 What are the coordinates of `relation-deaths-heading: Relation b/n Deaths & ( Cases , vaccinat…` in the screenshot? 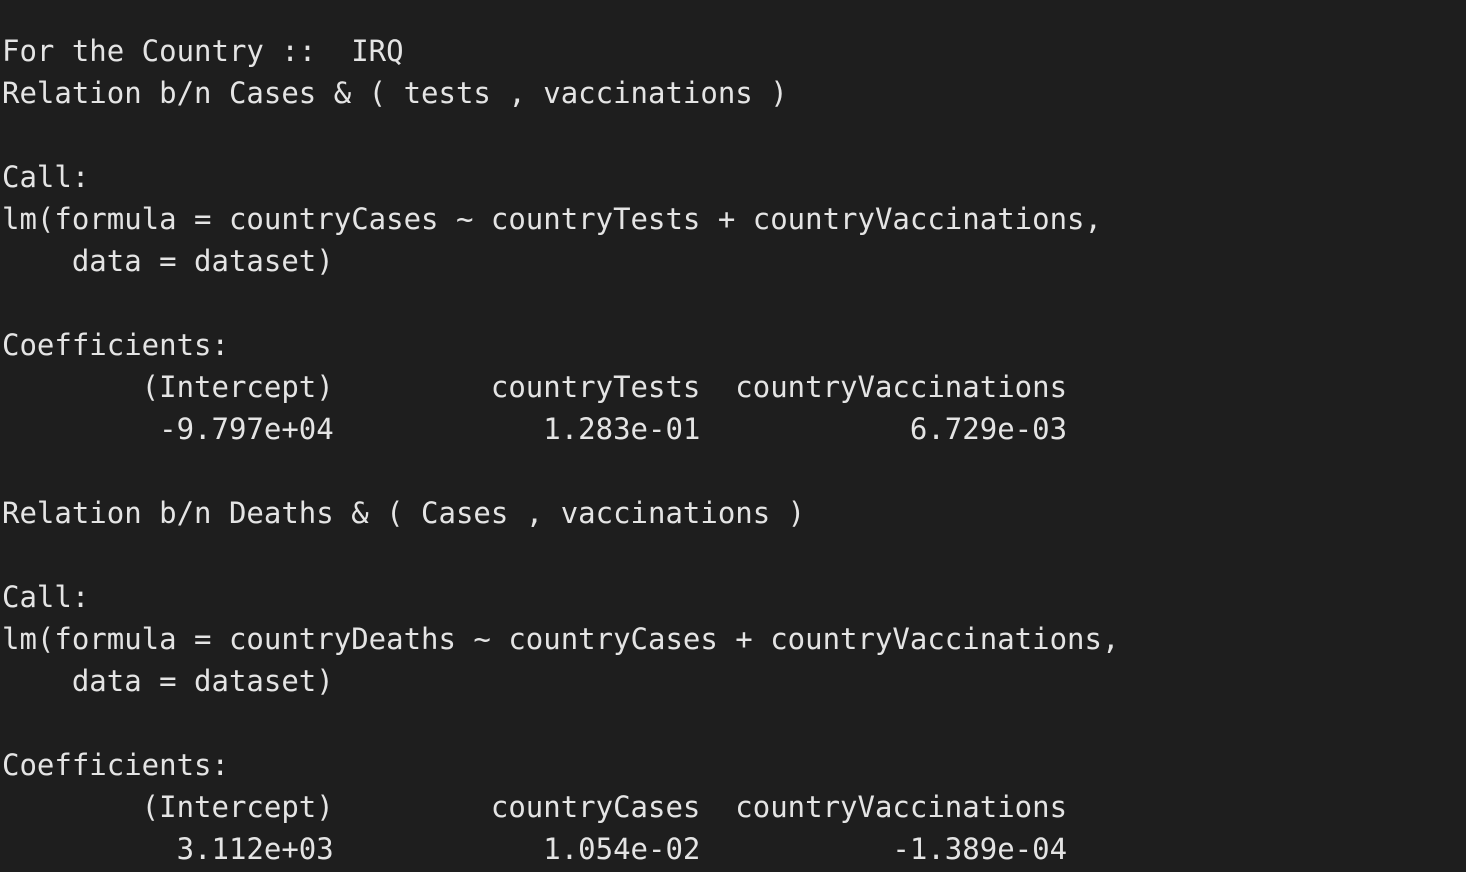 It's located at (404, 513).